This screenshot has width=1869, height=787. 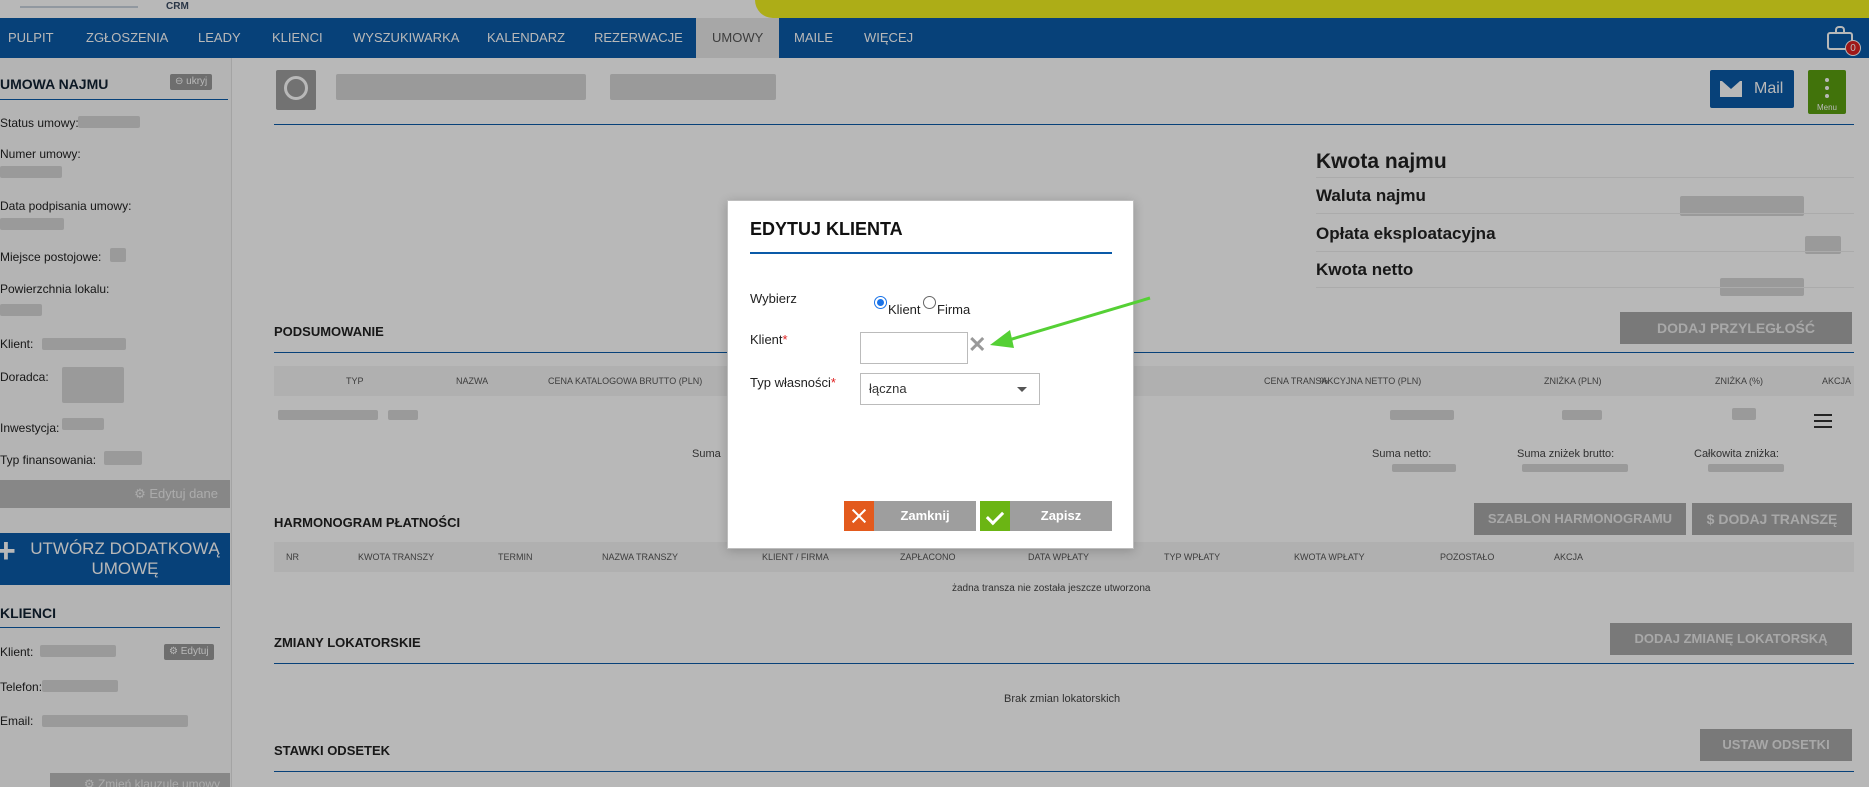 What do you see at coordinates (790, 382) in the screenshot?
I see `ownership-label-text: Typ własności` at bounding box center [790, 382].